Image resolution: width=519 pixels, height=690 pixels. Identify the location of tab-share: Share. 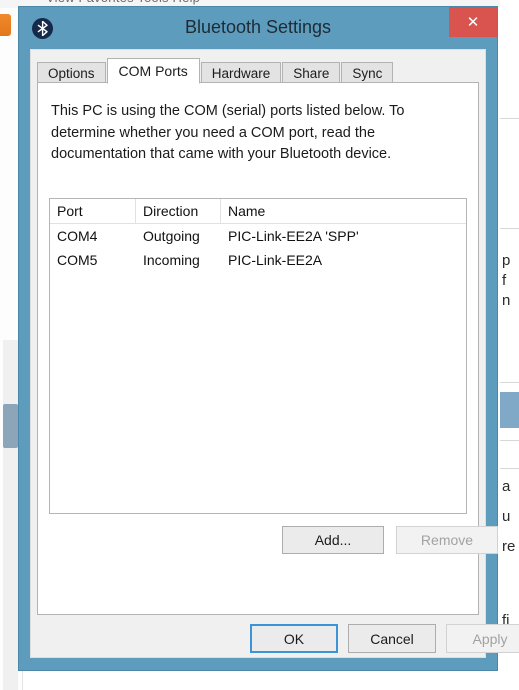
(311, 72).